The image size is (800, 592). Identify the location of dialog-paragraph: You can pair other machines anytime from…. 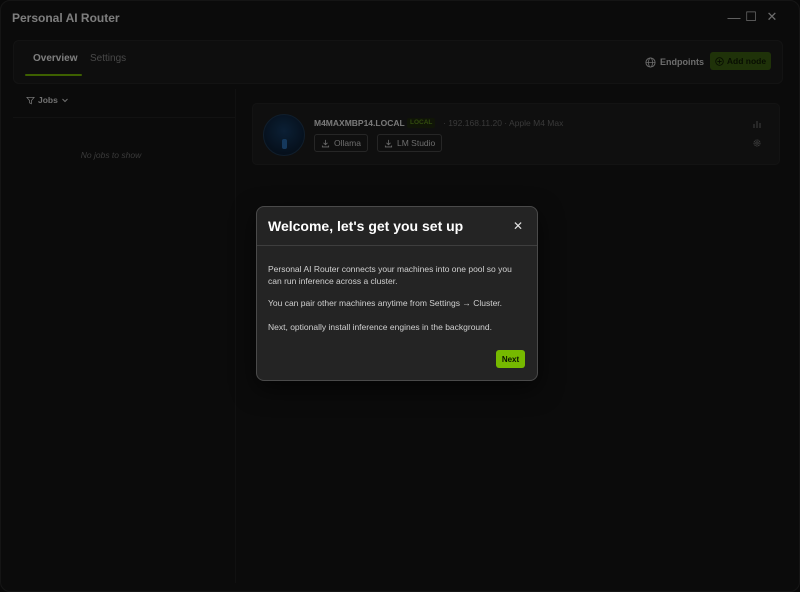
(385, 303).